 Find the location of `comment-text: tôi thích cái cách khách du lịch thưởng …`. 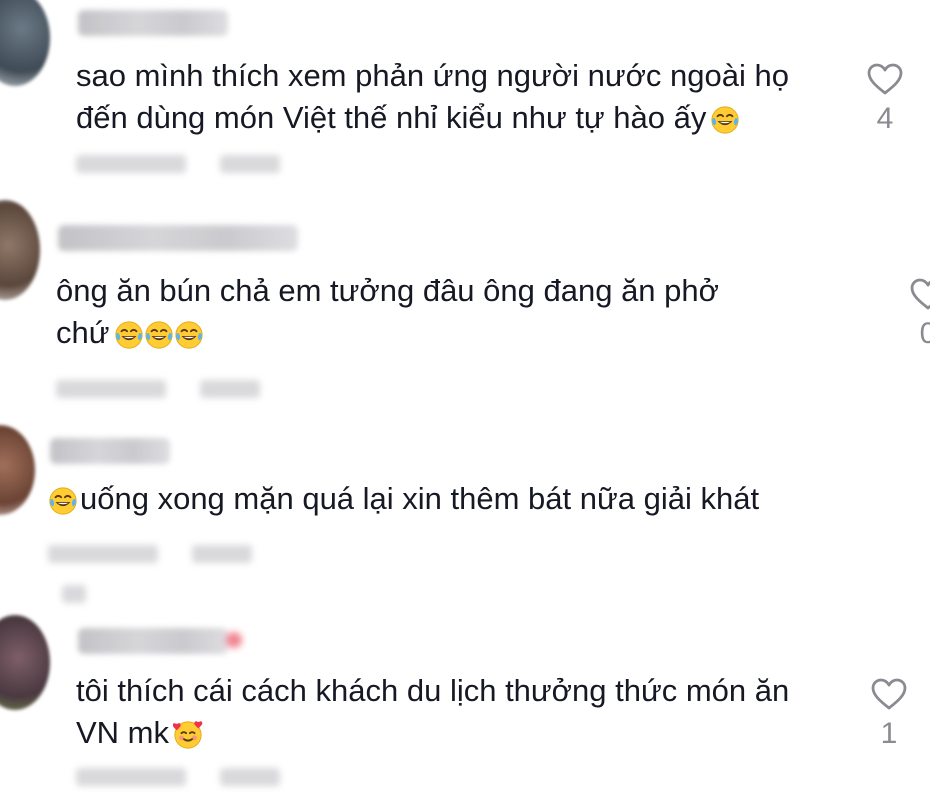

comment-text: tôi thích cái cách khách du lịch thưởng … is located at coordinates (432, 713).